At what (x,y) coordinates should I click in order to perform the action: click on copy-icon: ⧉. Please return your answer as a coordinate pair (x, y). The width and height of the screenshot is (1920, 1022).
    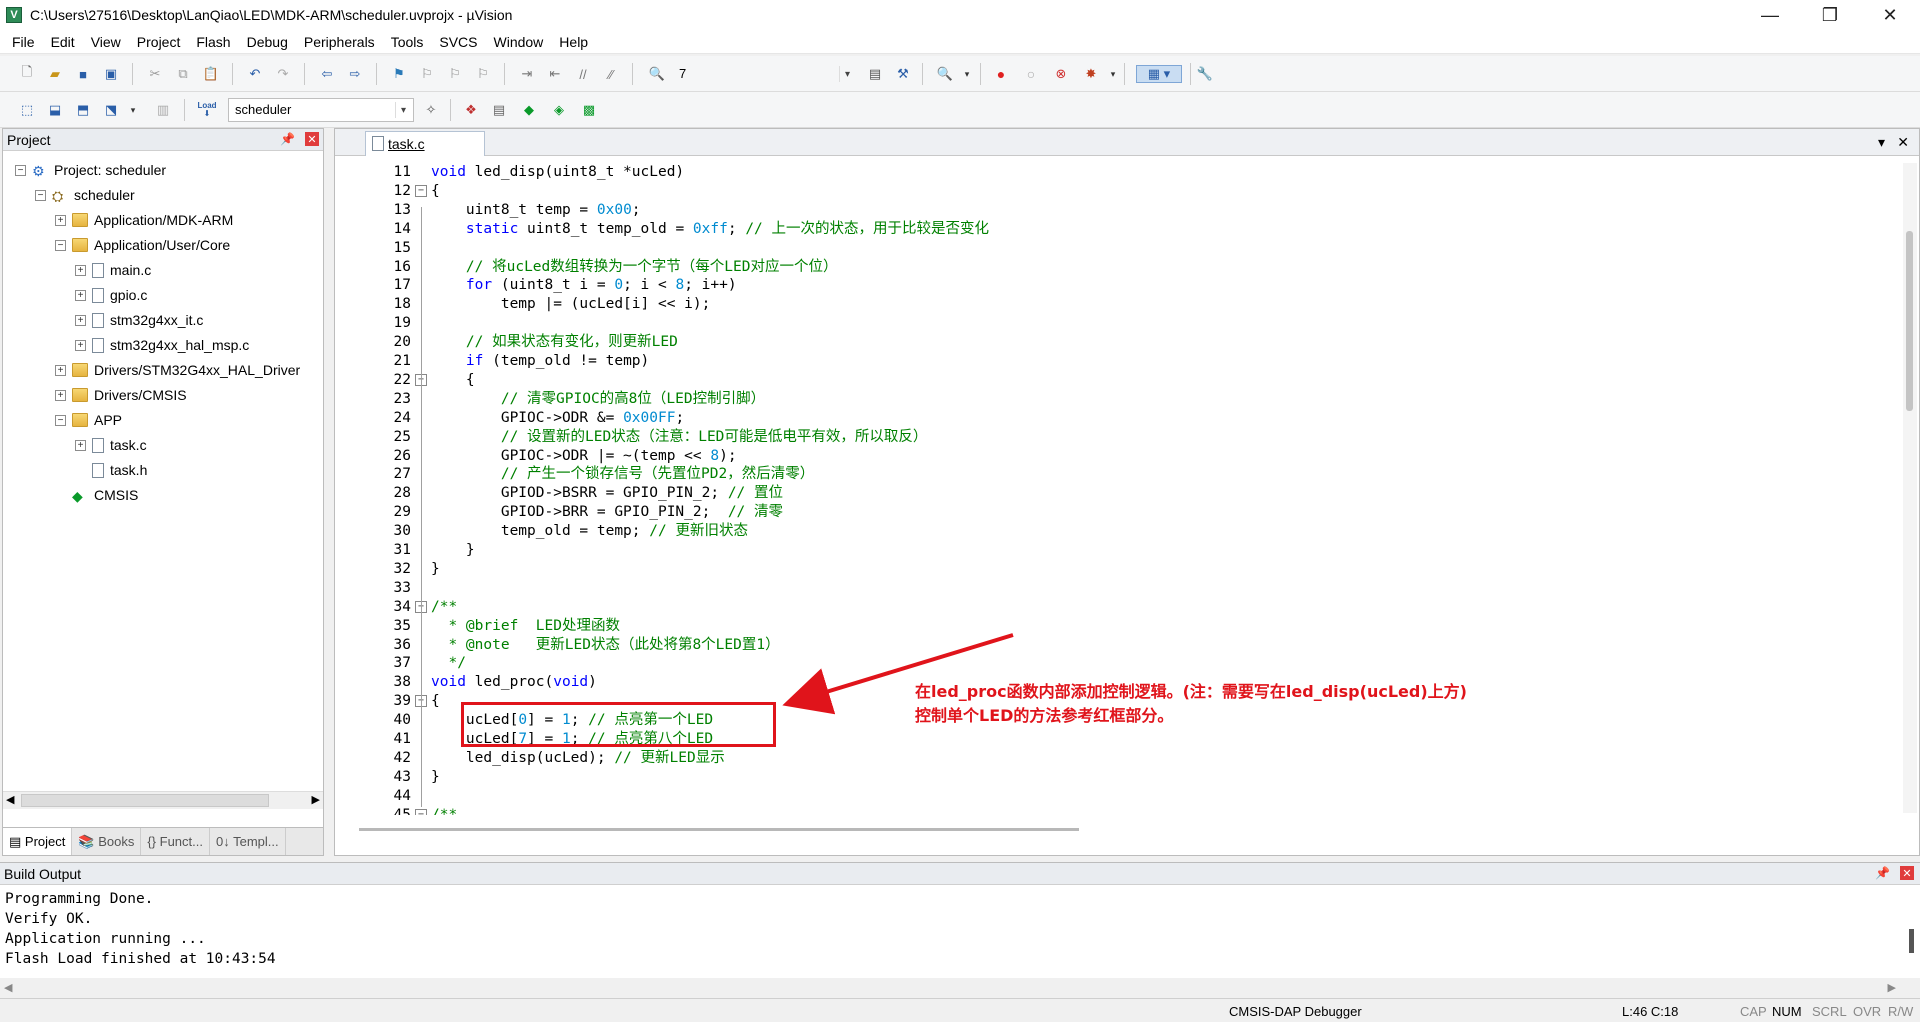
    Looking at the image, I should click on (183, 74).